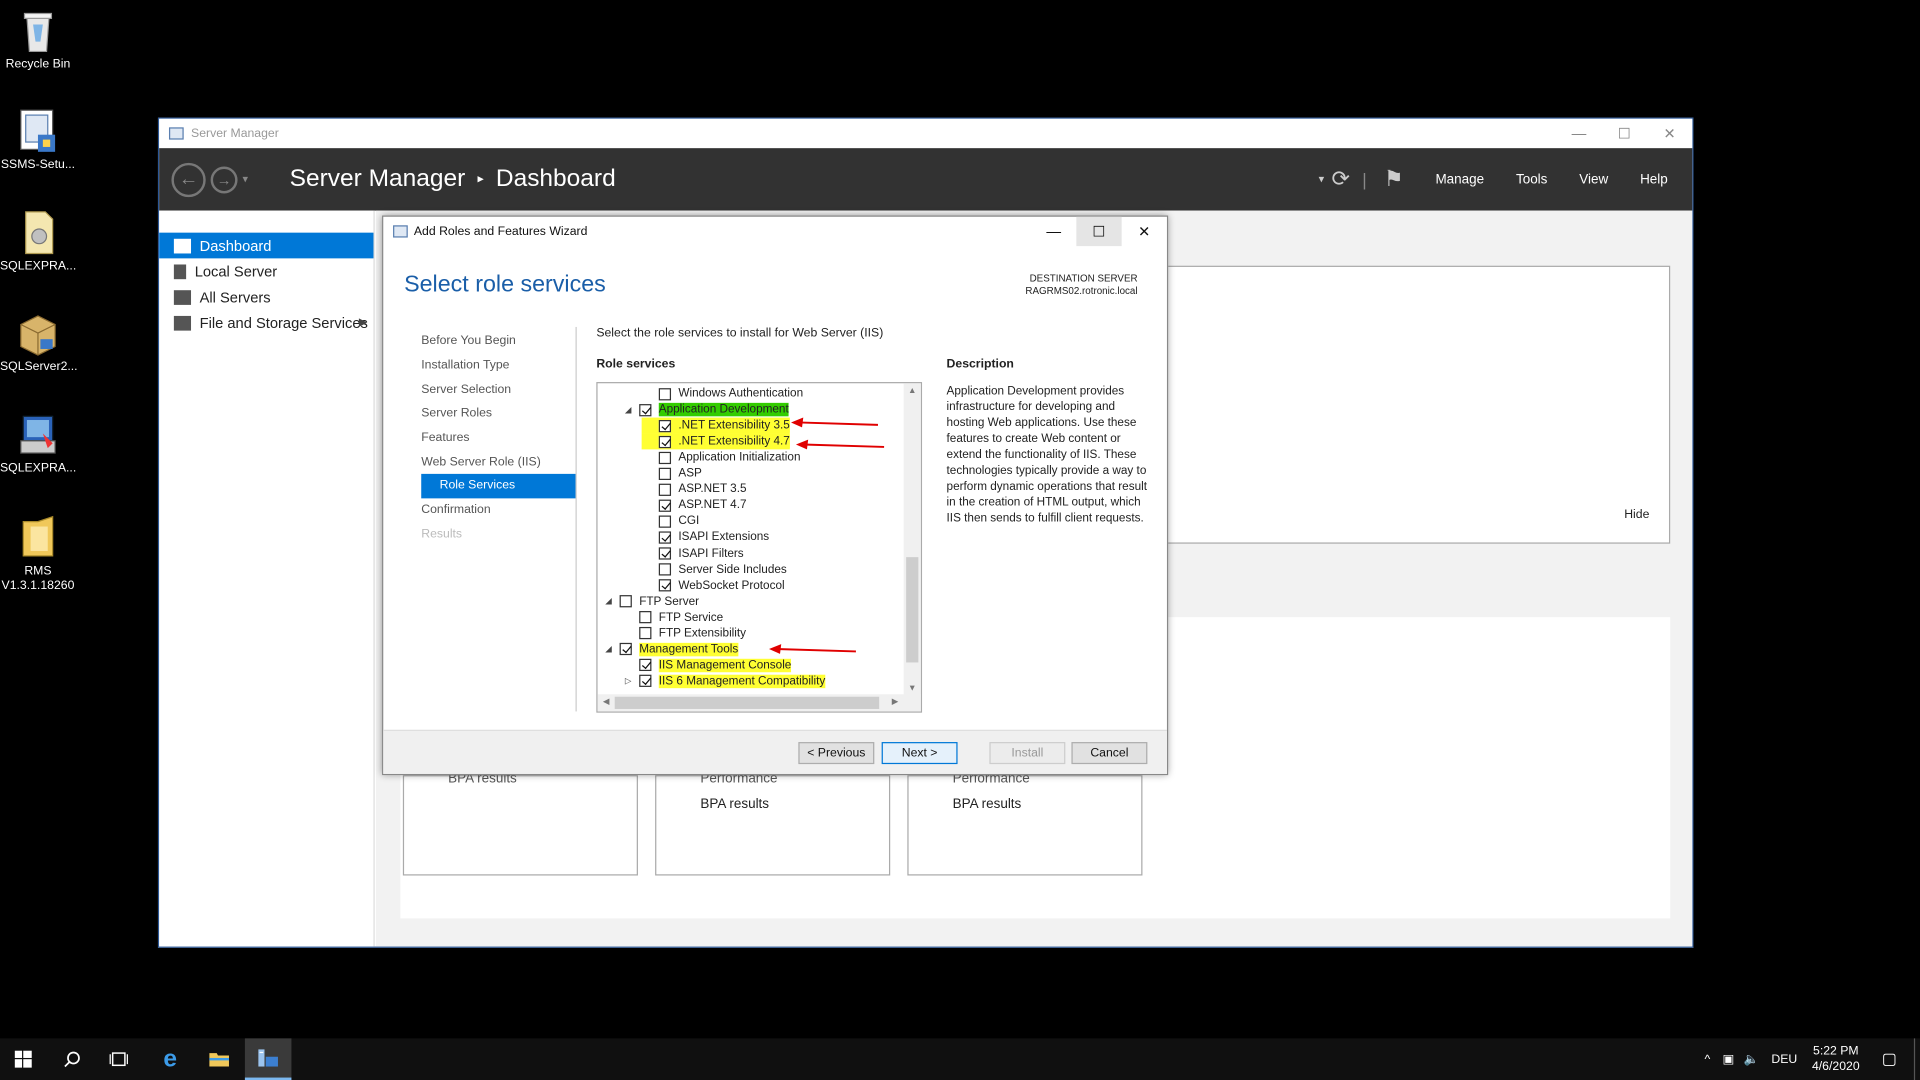 The height and width of the screenshot is (1080, 1920). What do you see at coordinates (724, 681) in the screenshot?
I see `tree-item: ▷ IIS 6 Management Compatibility` at bounding box center [724, 681].